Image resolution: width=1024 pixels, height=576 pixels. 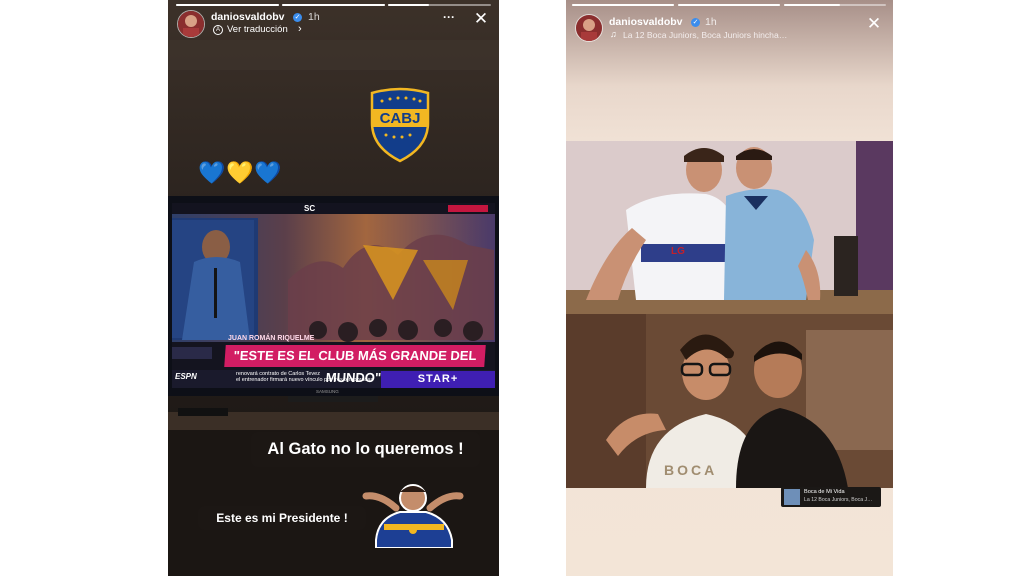 I want to click on album-art, so click(x=792, y=497).